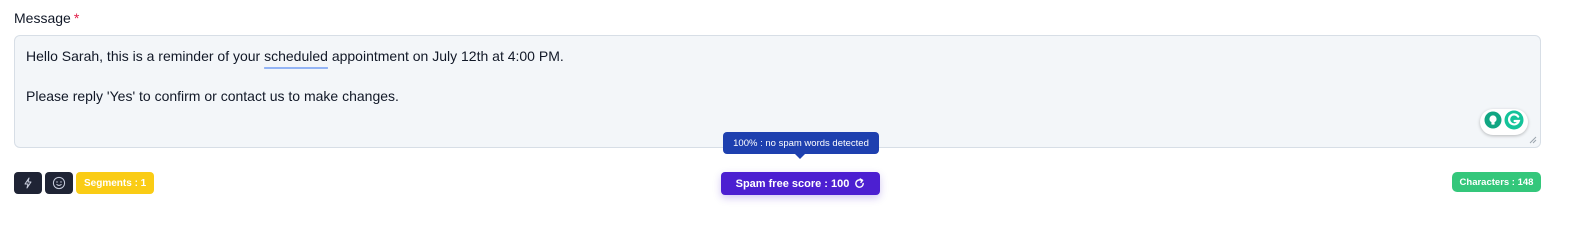 This screenshot has width=1596, height=240. I want to click on characters-count-badge: Characters : 148, so click(1496, 182).